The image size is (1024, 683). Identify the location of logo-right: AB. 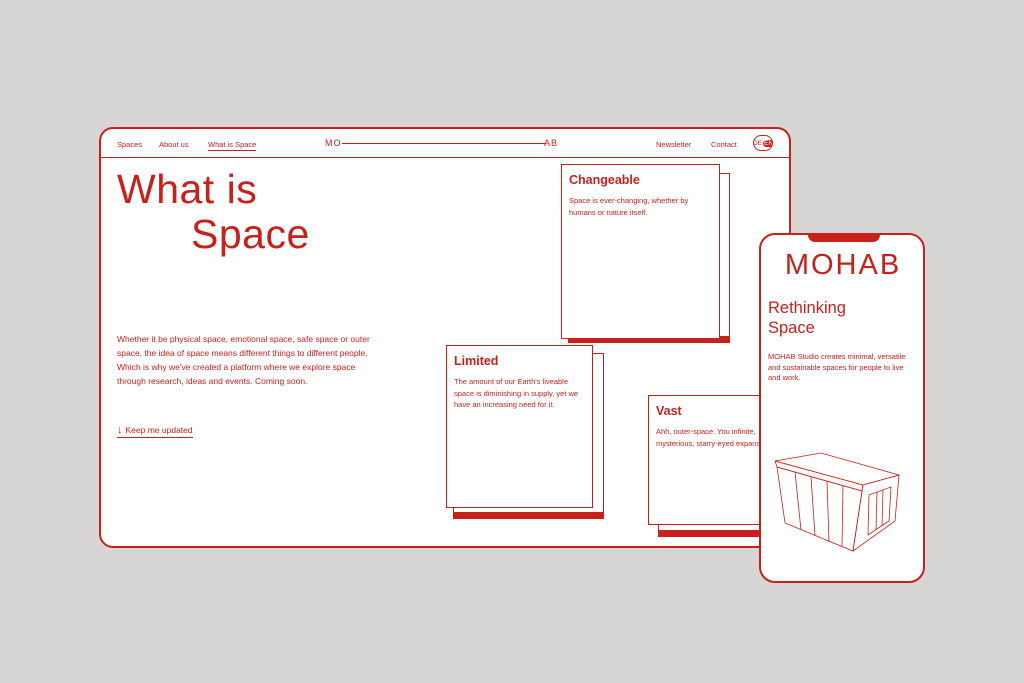
(551, 143).